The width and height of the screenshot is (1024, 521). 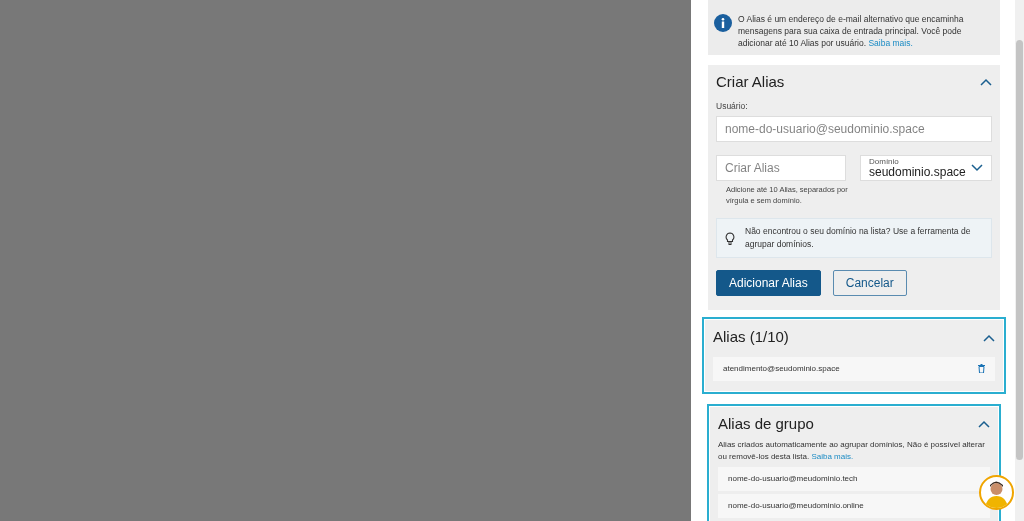 I want to click on section-title: Criar Alias, so click(x=750, y=82).